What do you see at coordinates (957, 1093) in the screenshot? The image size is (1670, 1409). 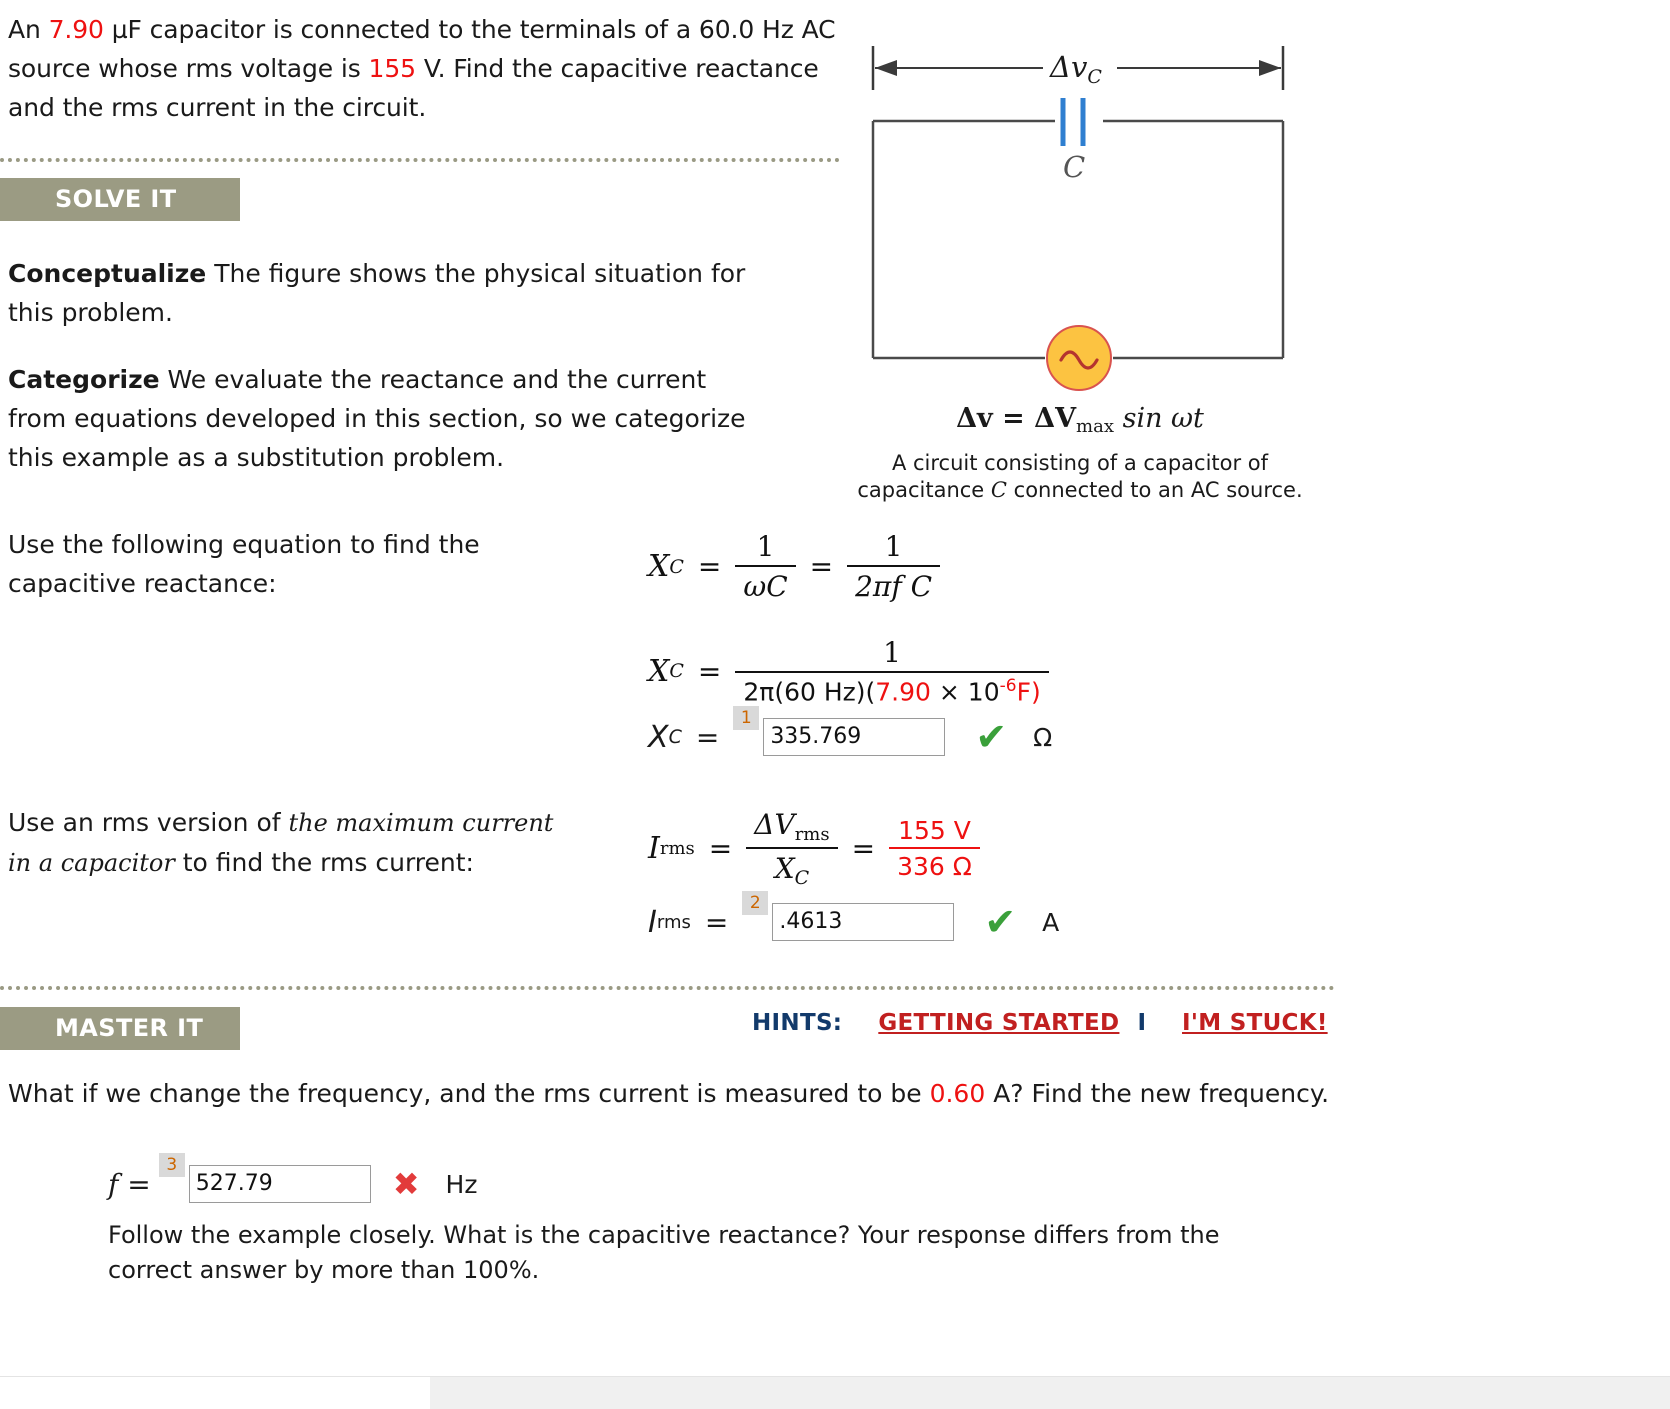 I see `master-question-current: 0.60` at bounding box center [957, 1093].